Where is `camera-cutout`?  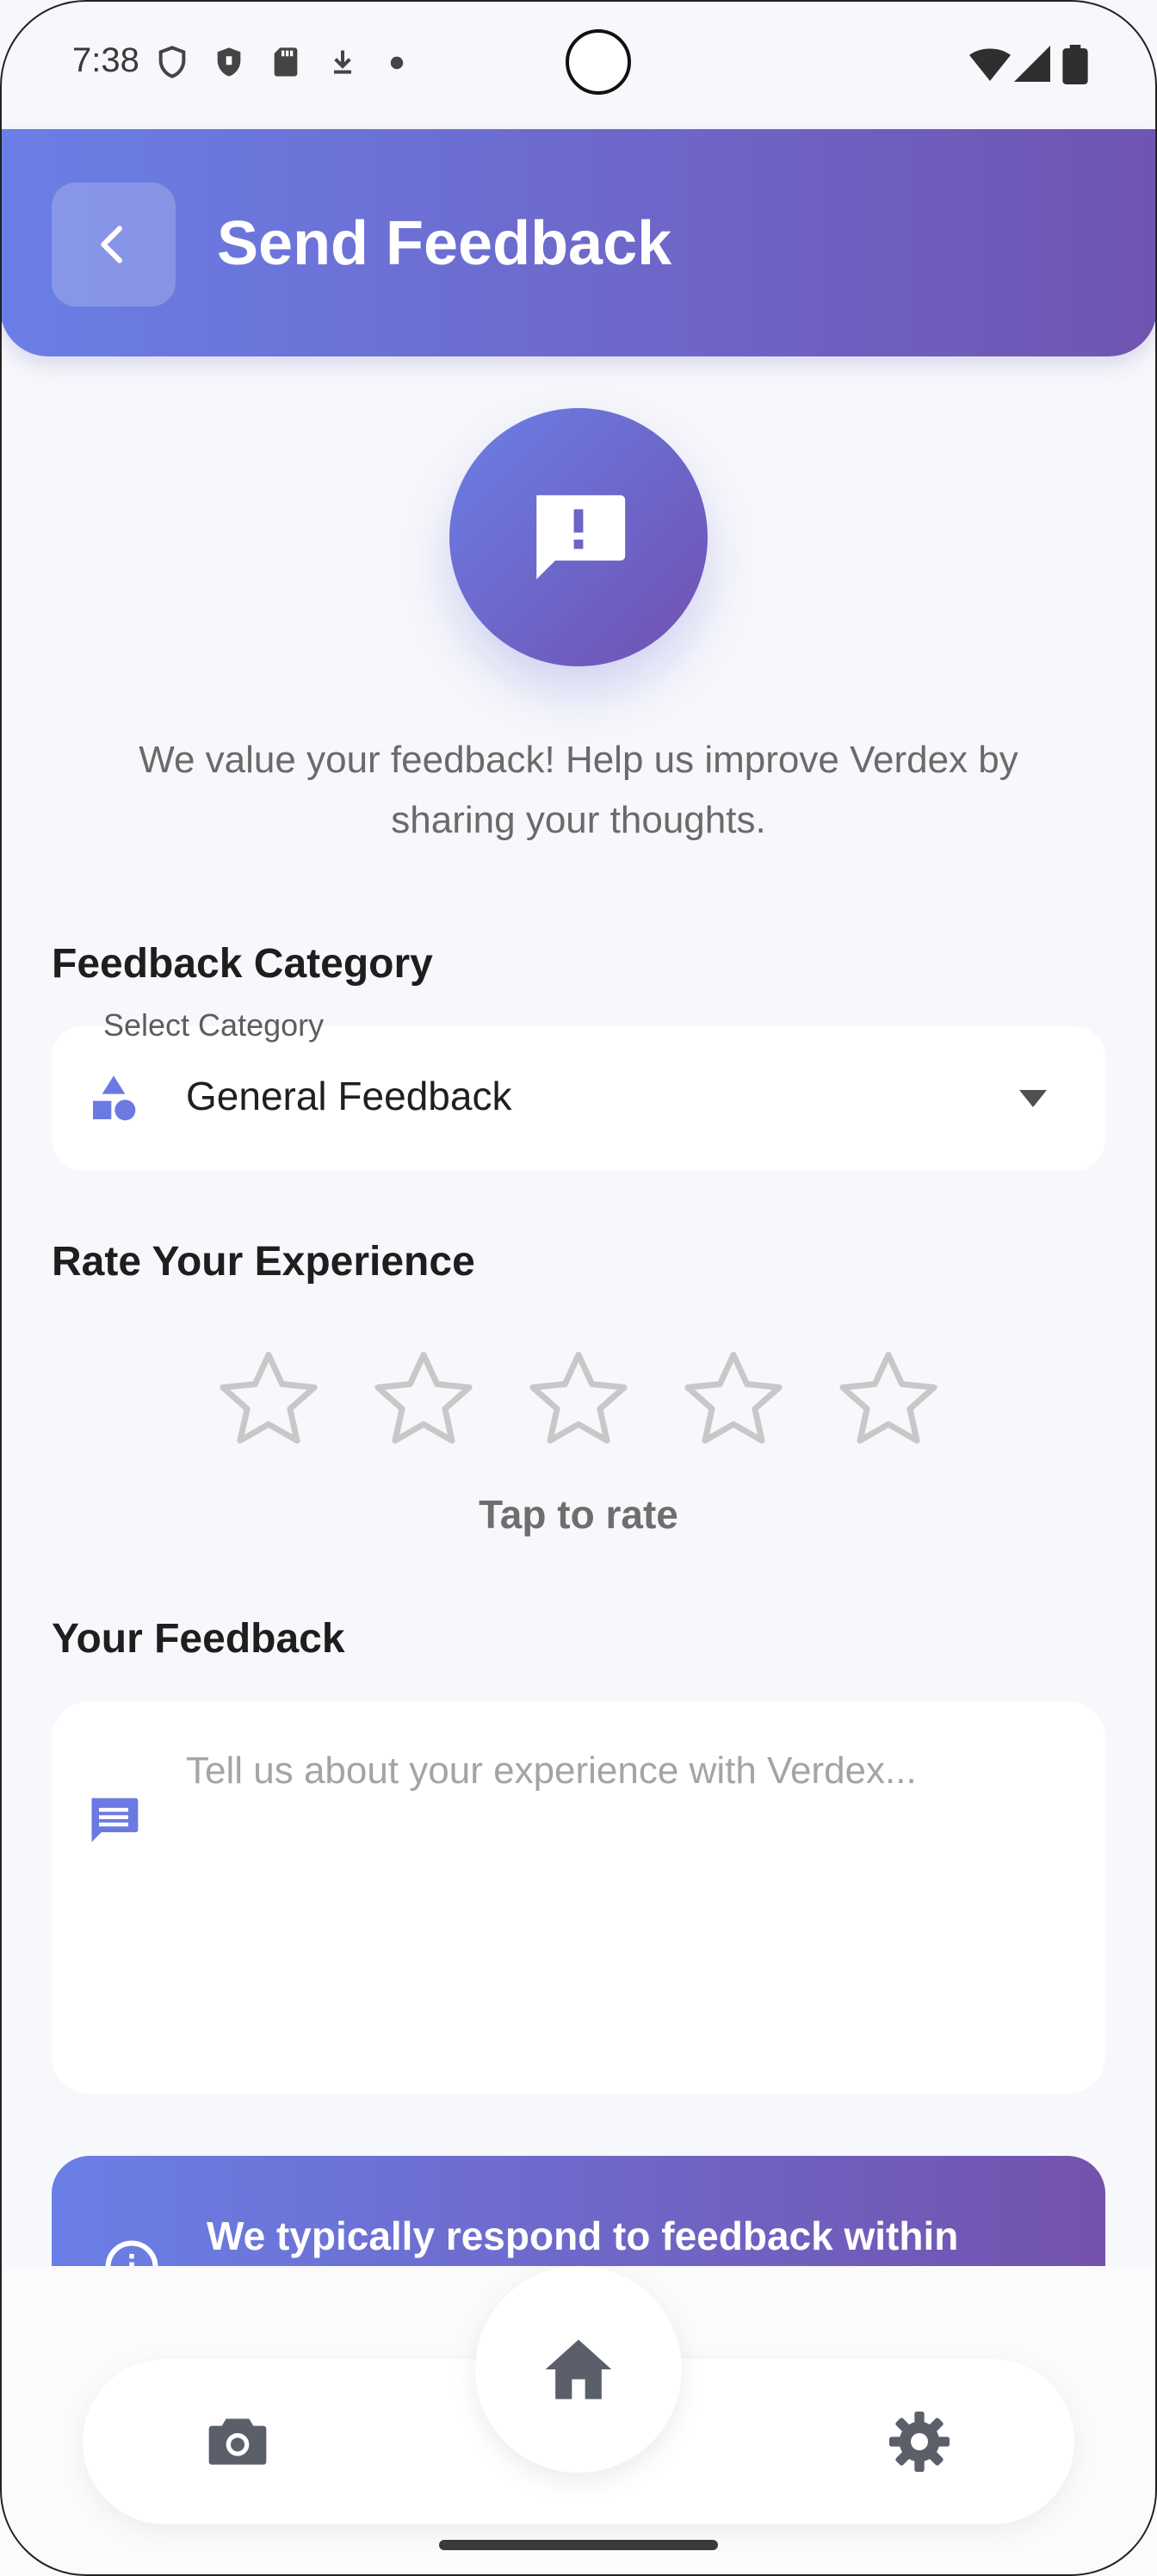
camera-cutout is located at coordinates (599, 64).